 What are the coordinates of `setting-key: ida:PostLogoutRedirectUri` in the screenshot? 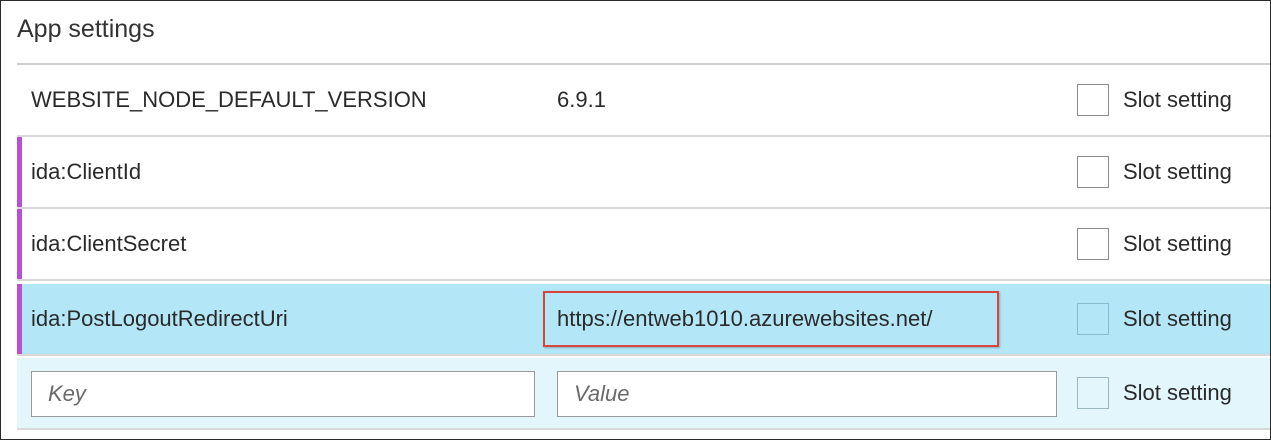 It's located at (159, 319).